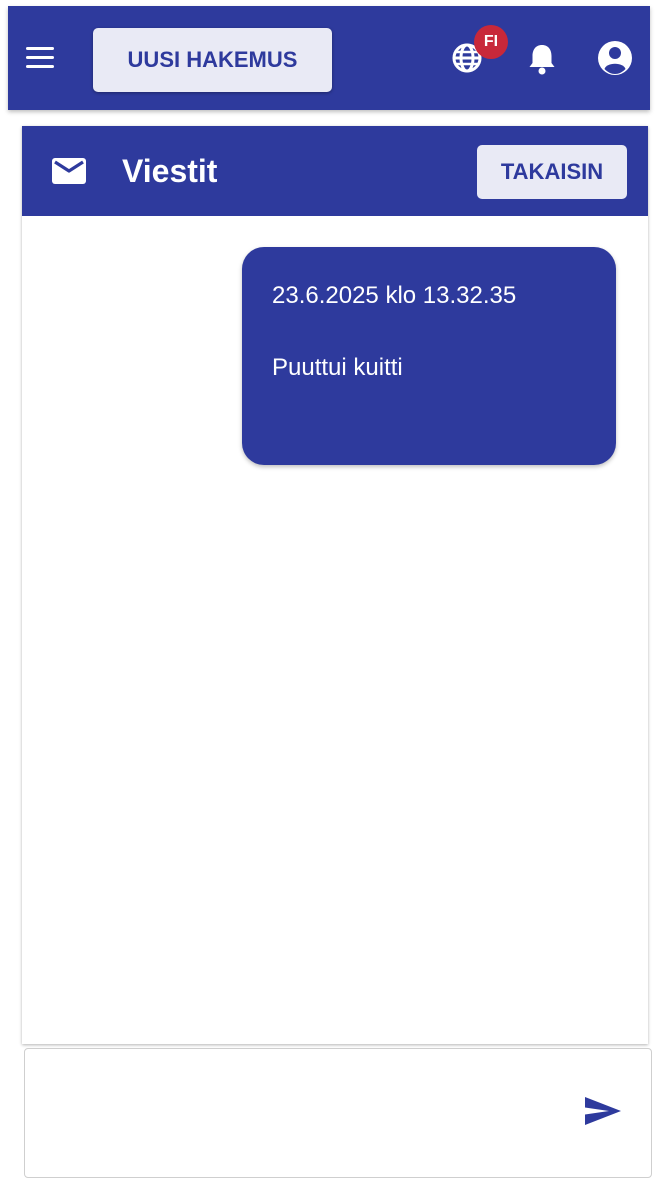  What do you see at coordinates (305, 1113) in the screenshot?
I see `message-input` at bounding box center [305, 1113].